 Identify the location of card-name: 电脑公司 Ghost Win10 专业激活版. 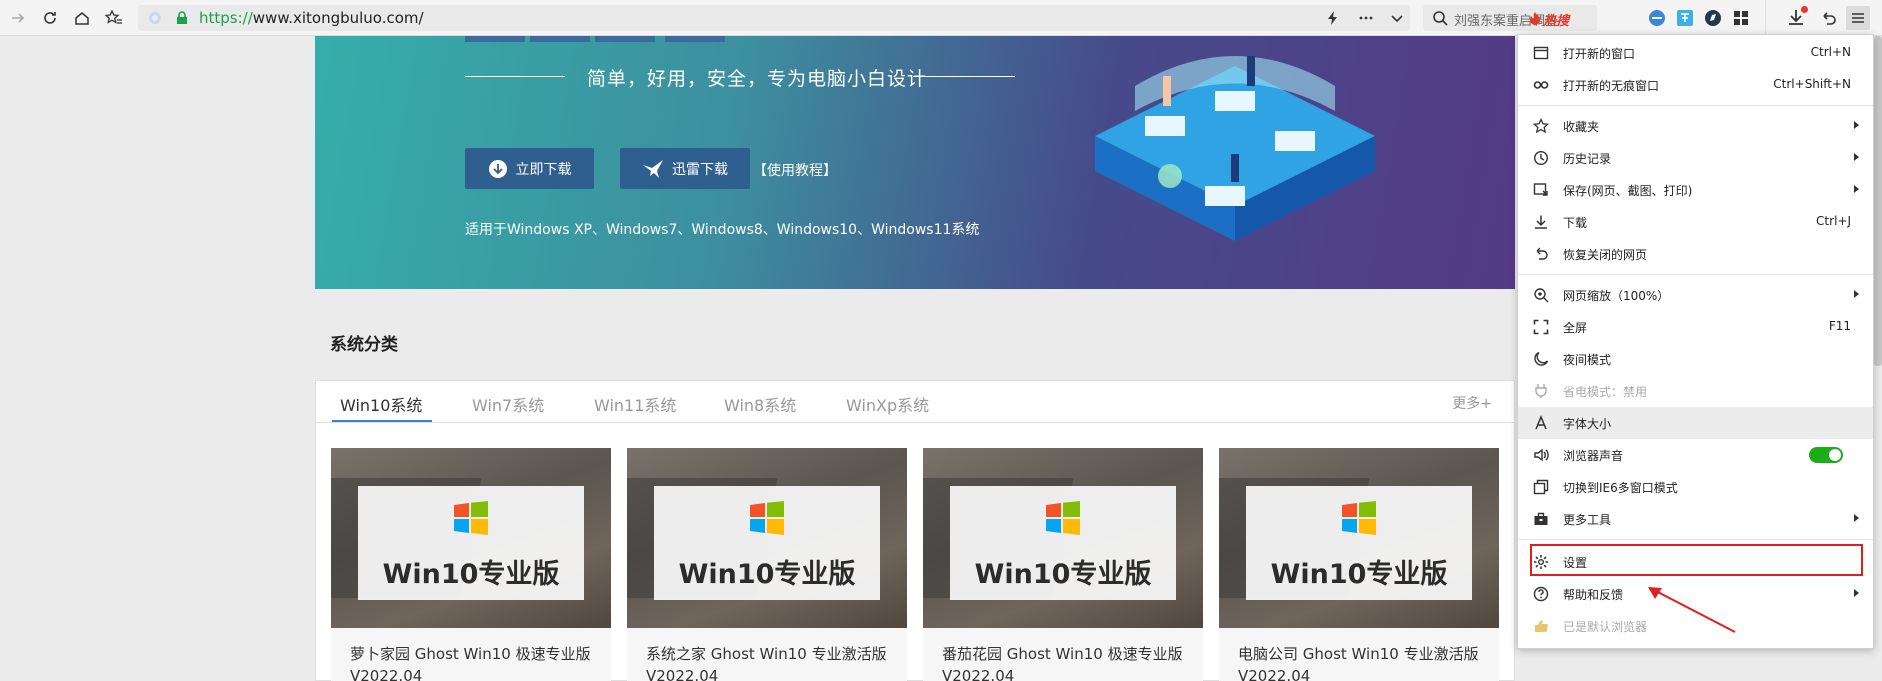
(1358, 654).